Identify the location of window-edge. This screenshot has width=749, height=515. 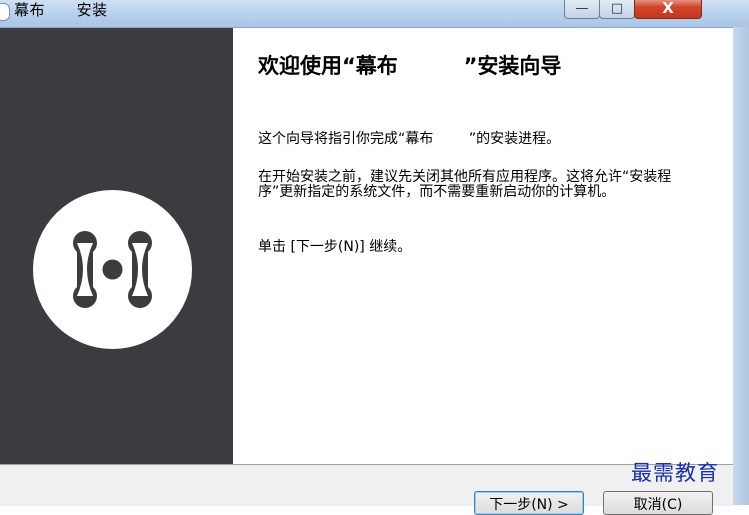
(741, 266).